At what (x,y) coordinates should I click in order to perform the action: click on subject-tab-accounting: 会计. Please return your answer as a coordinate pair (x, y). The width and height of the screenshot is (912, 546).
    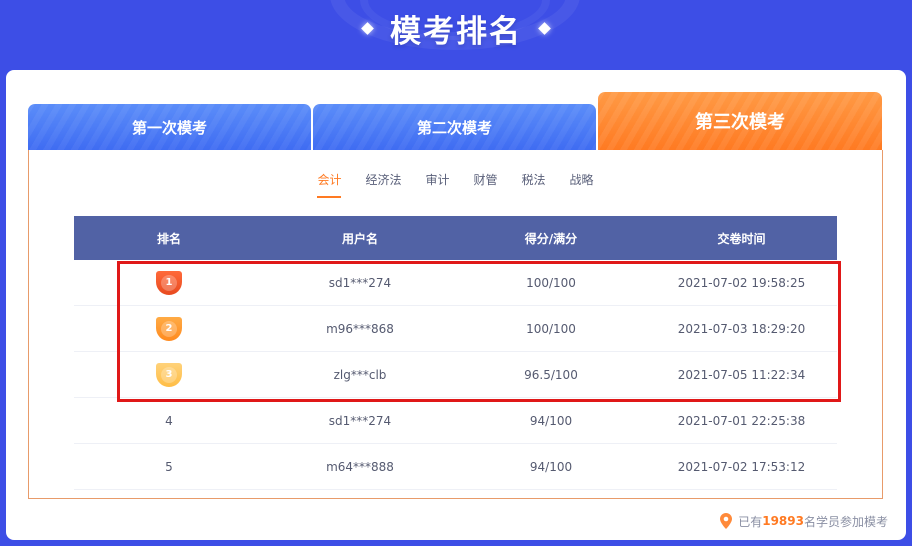
    Looking at the image, I should click on (329, 184).